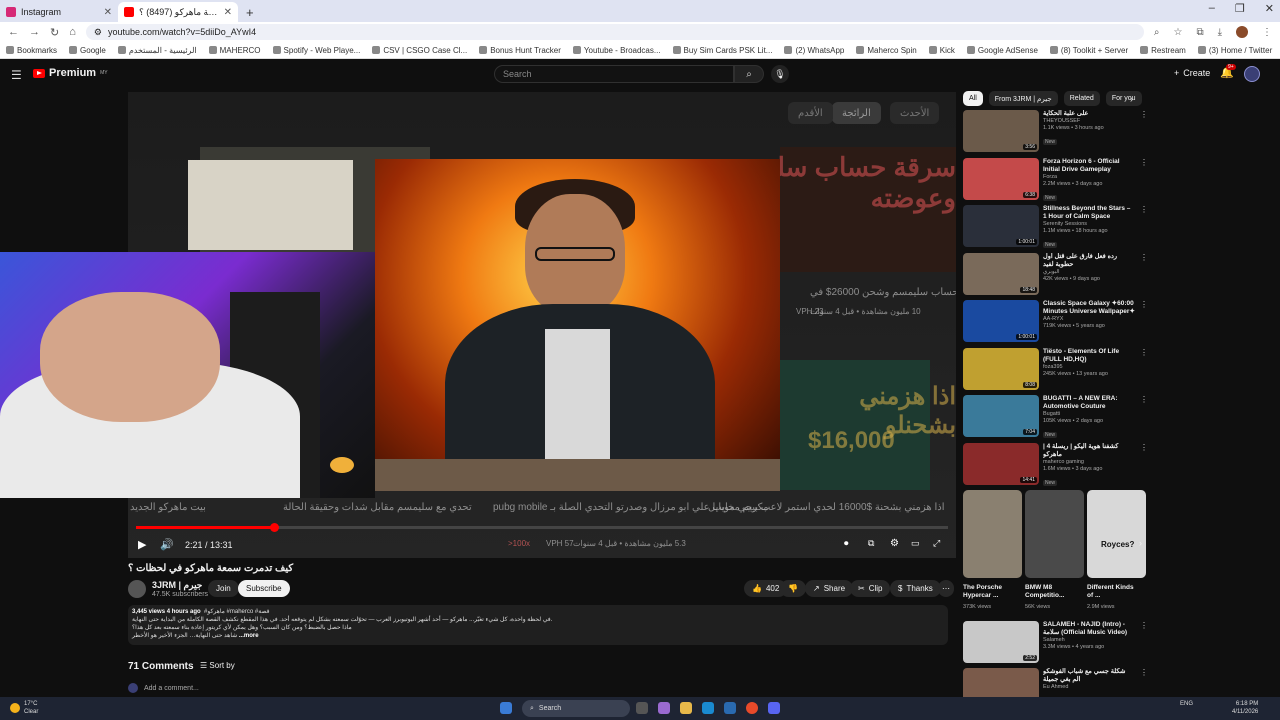 The width and height of the screenshot is (1280, 720). Describe the element at coordinates (1089, 121) in the screenshot. I see `channel-name: THEYOUSSEF` at that location.